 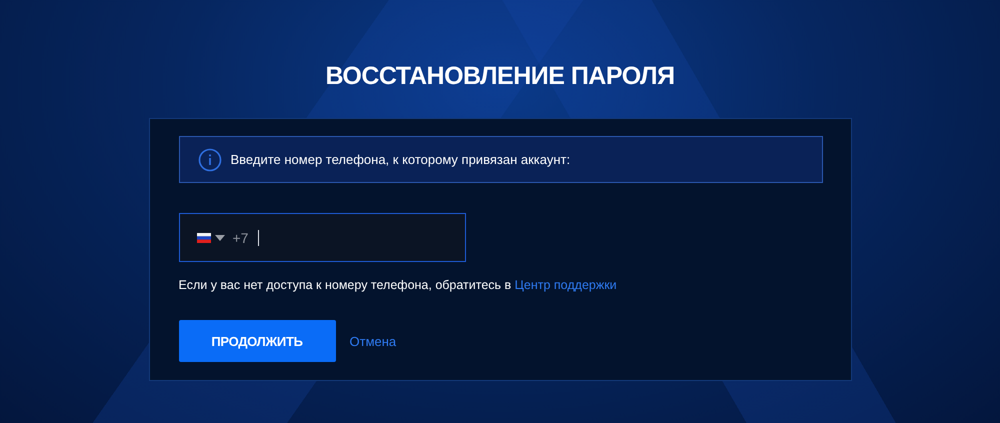 I want to click on page-title: ВОССТАНОВЛЕНИЕ ПАРОЛЯ, so click(x=500, y=76).